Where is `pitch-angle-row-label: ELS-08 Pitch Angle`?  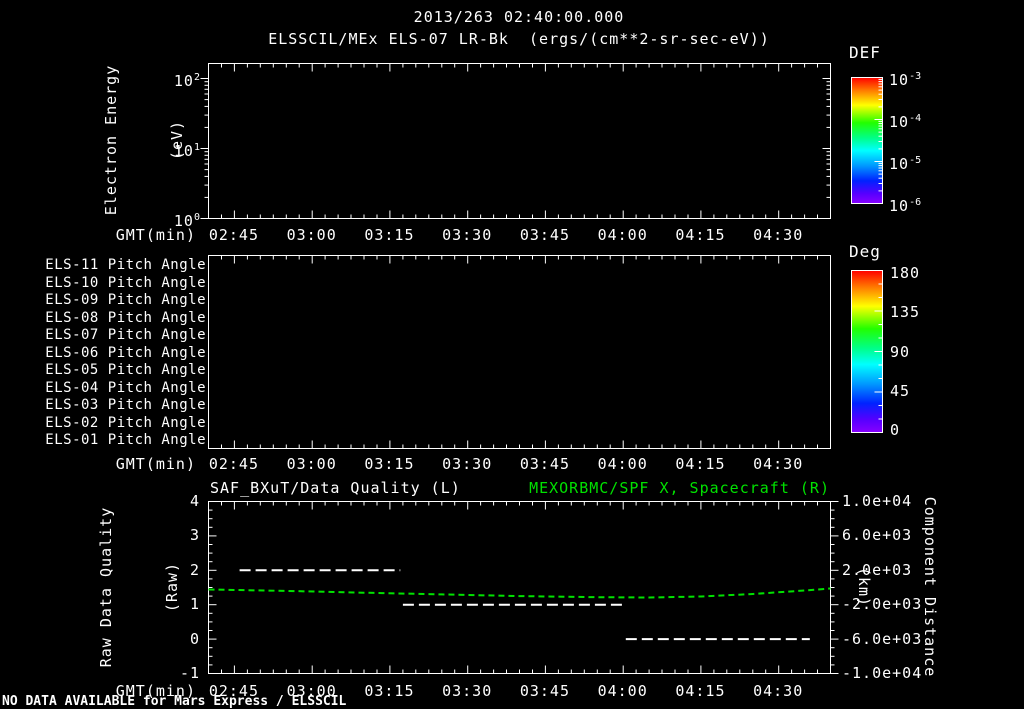
pitch-angle-row-label: ELS-08 Pitch Angle is located at coordinates (125, 317).